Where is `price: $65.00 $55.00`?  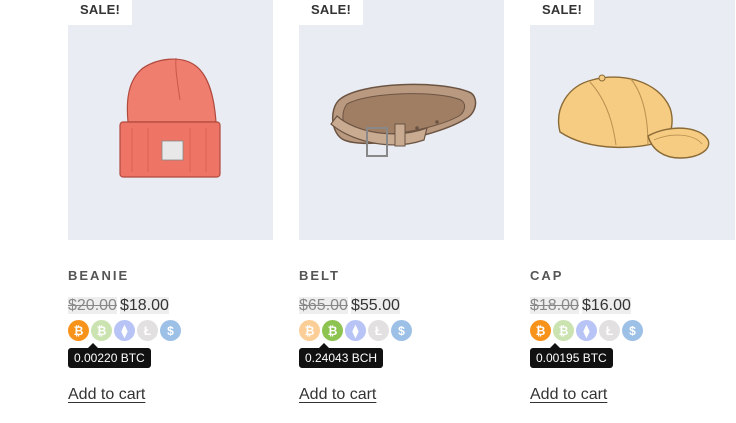
price: $65.00 $55.00 is located at coordinates (349, 306).